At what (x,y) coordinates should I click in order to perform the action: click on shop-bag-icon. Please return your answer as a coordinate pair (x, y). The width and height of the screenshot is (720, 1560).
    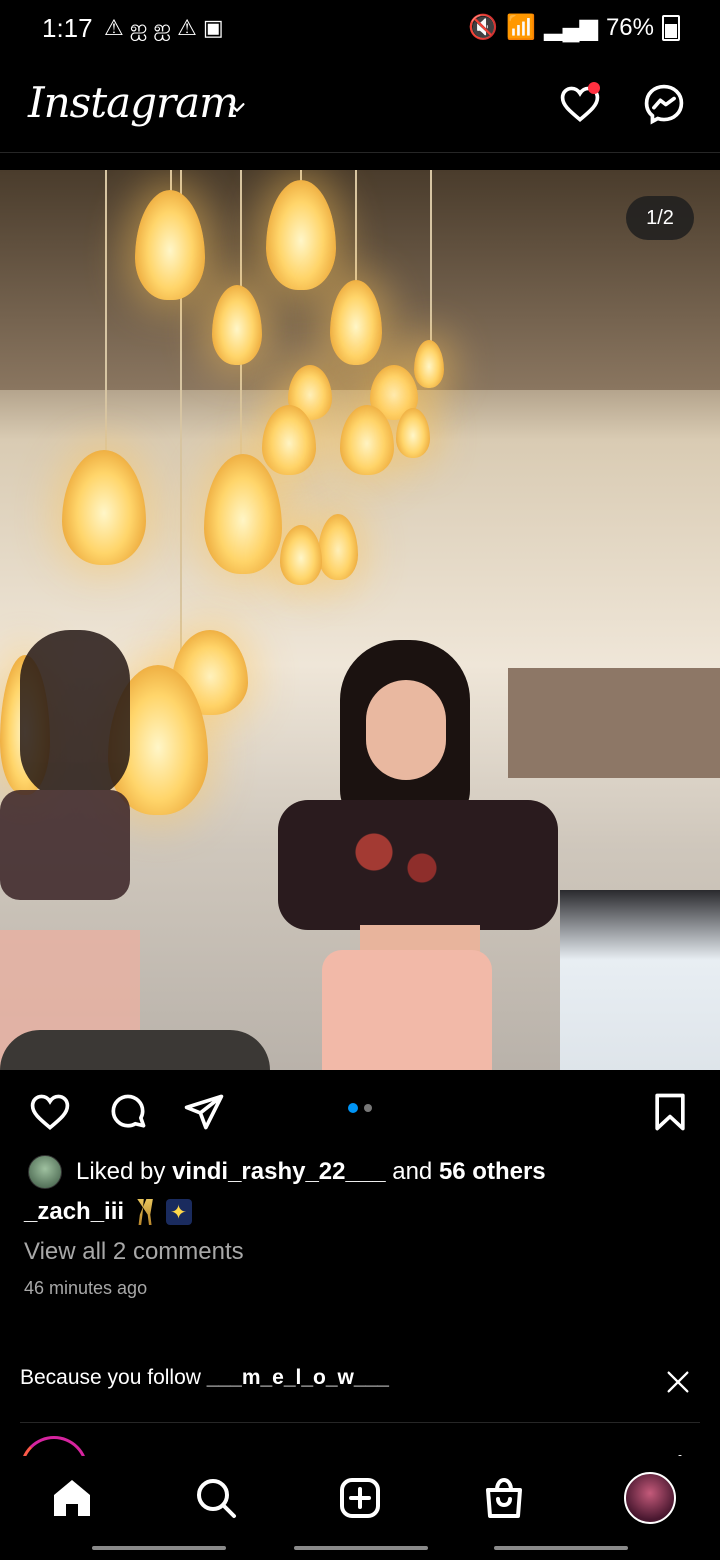
    Looking at the image, I should click on (504, 1498).